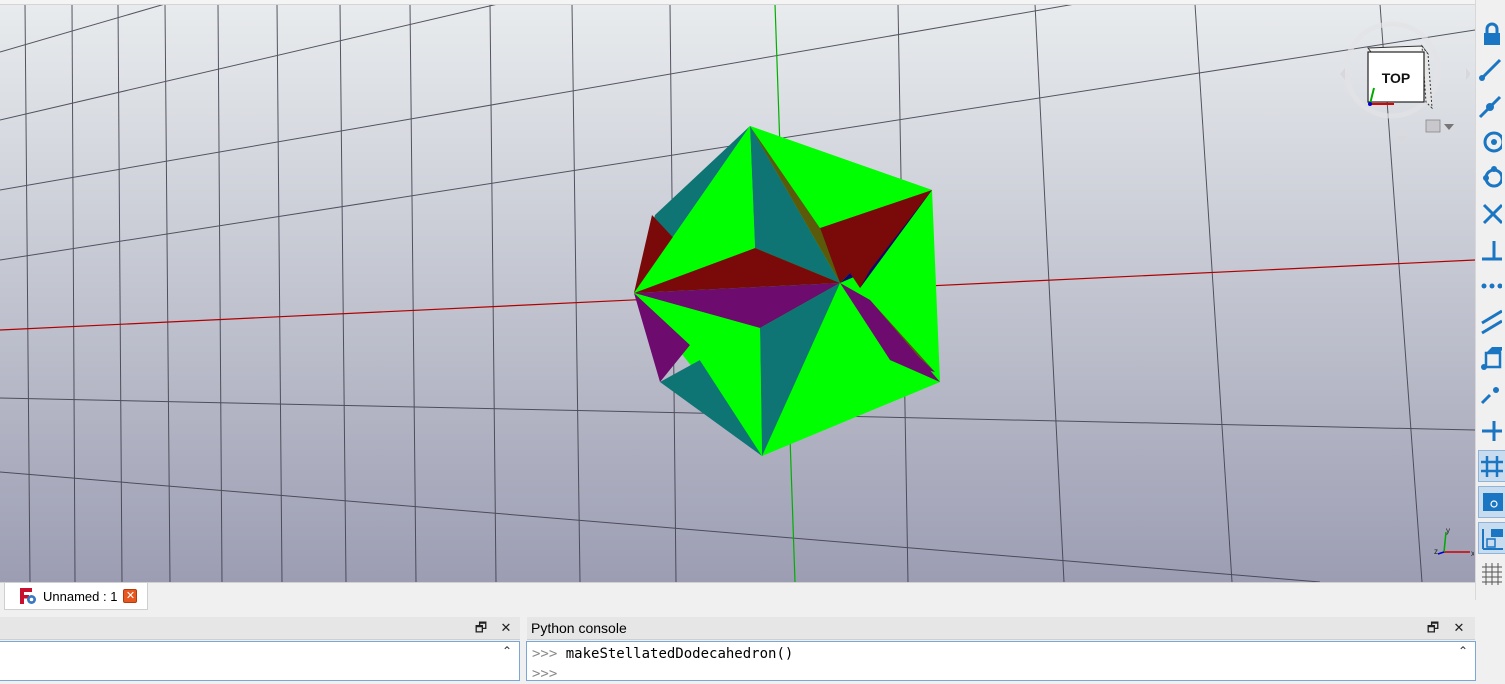  I want to click on dashed-icon, so click(1491, 394).